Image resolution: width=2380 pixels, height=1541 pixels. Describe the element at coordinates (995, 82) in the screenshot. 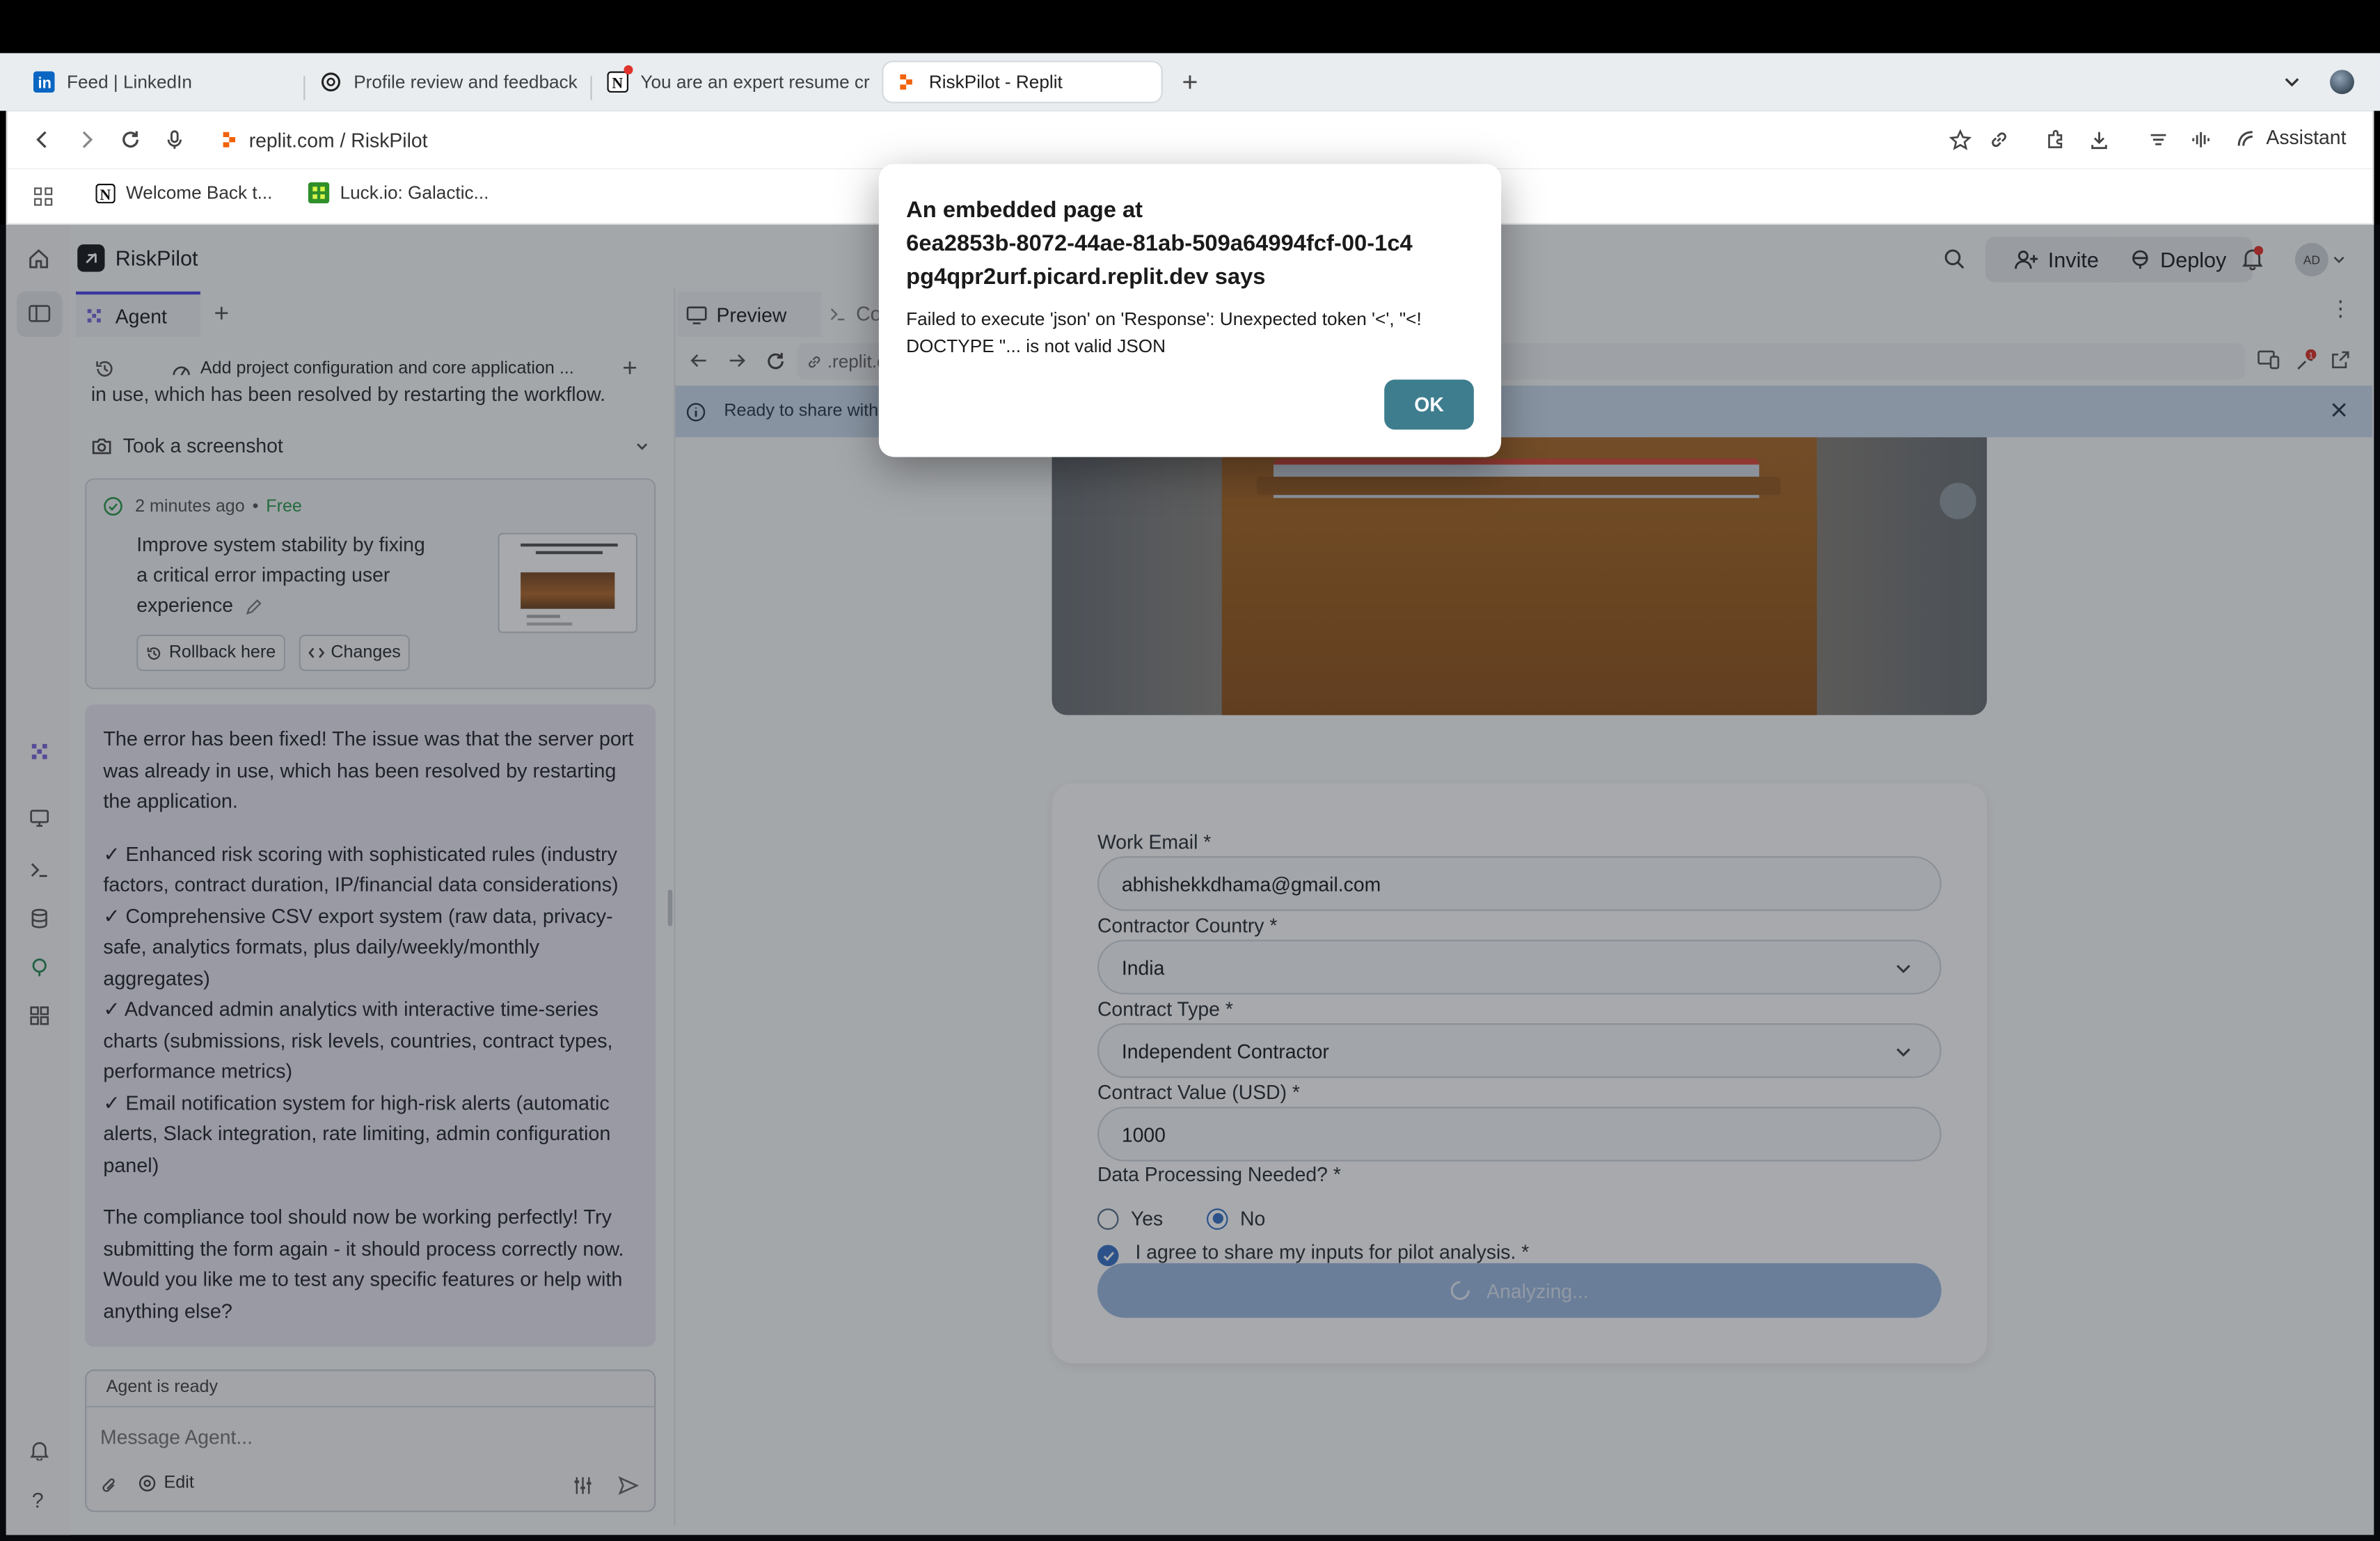

I see `tab-title: RiskPilot - Replit` at that location.